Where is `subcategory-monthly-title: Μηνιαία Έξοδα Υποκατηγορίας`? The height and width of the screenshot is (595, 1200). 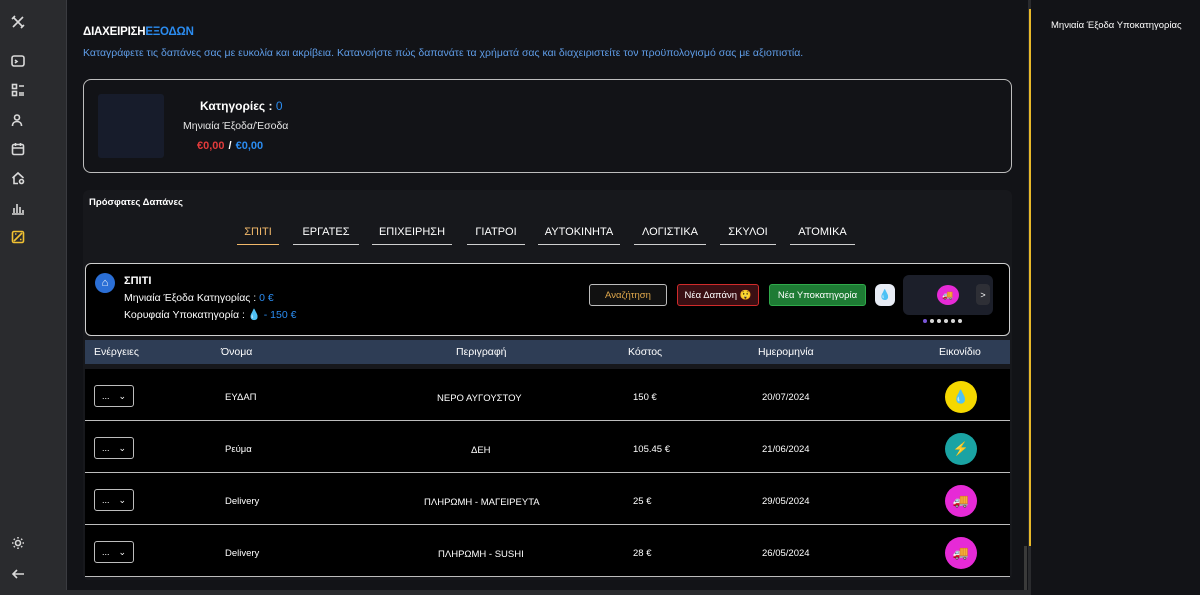
subcategory-monthly-title: Μηνιαία Έξοδα Υποκατηγορίας is located at coordinates (1116, 25).